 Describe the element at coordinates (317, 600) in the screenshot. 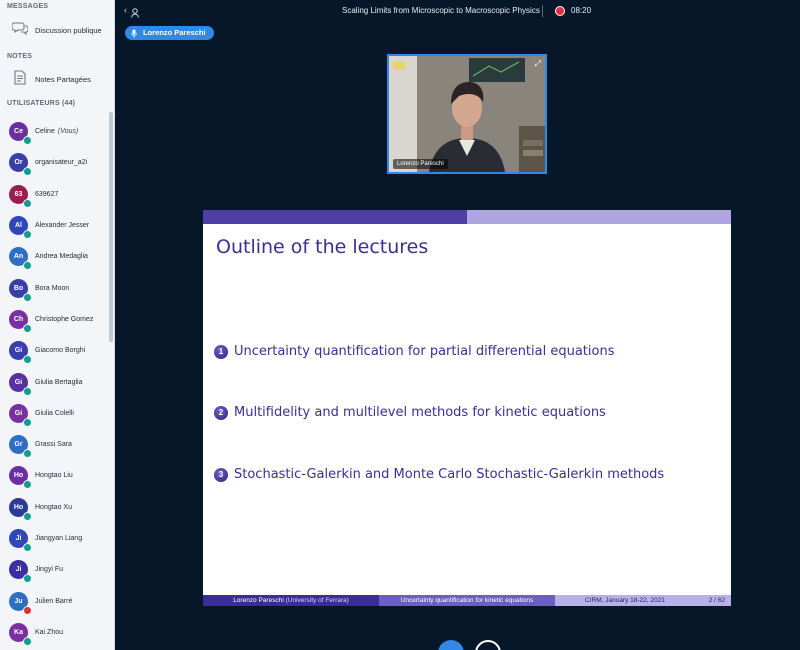

I see `footer-affiliation: (University of Ferrara)` at that location.